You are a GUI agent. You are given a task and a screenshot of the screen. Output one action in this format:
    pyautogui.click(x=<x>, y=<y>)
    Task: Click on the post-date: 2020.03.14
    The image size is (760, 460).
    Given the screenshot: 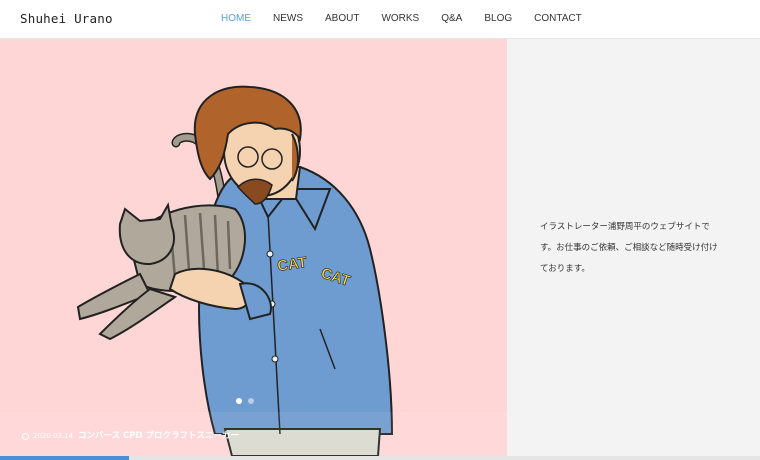 What is the action you would take?
    pyautogui.click(x=47, y=436)
    